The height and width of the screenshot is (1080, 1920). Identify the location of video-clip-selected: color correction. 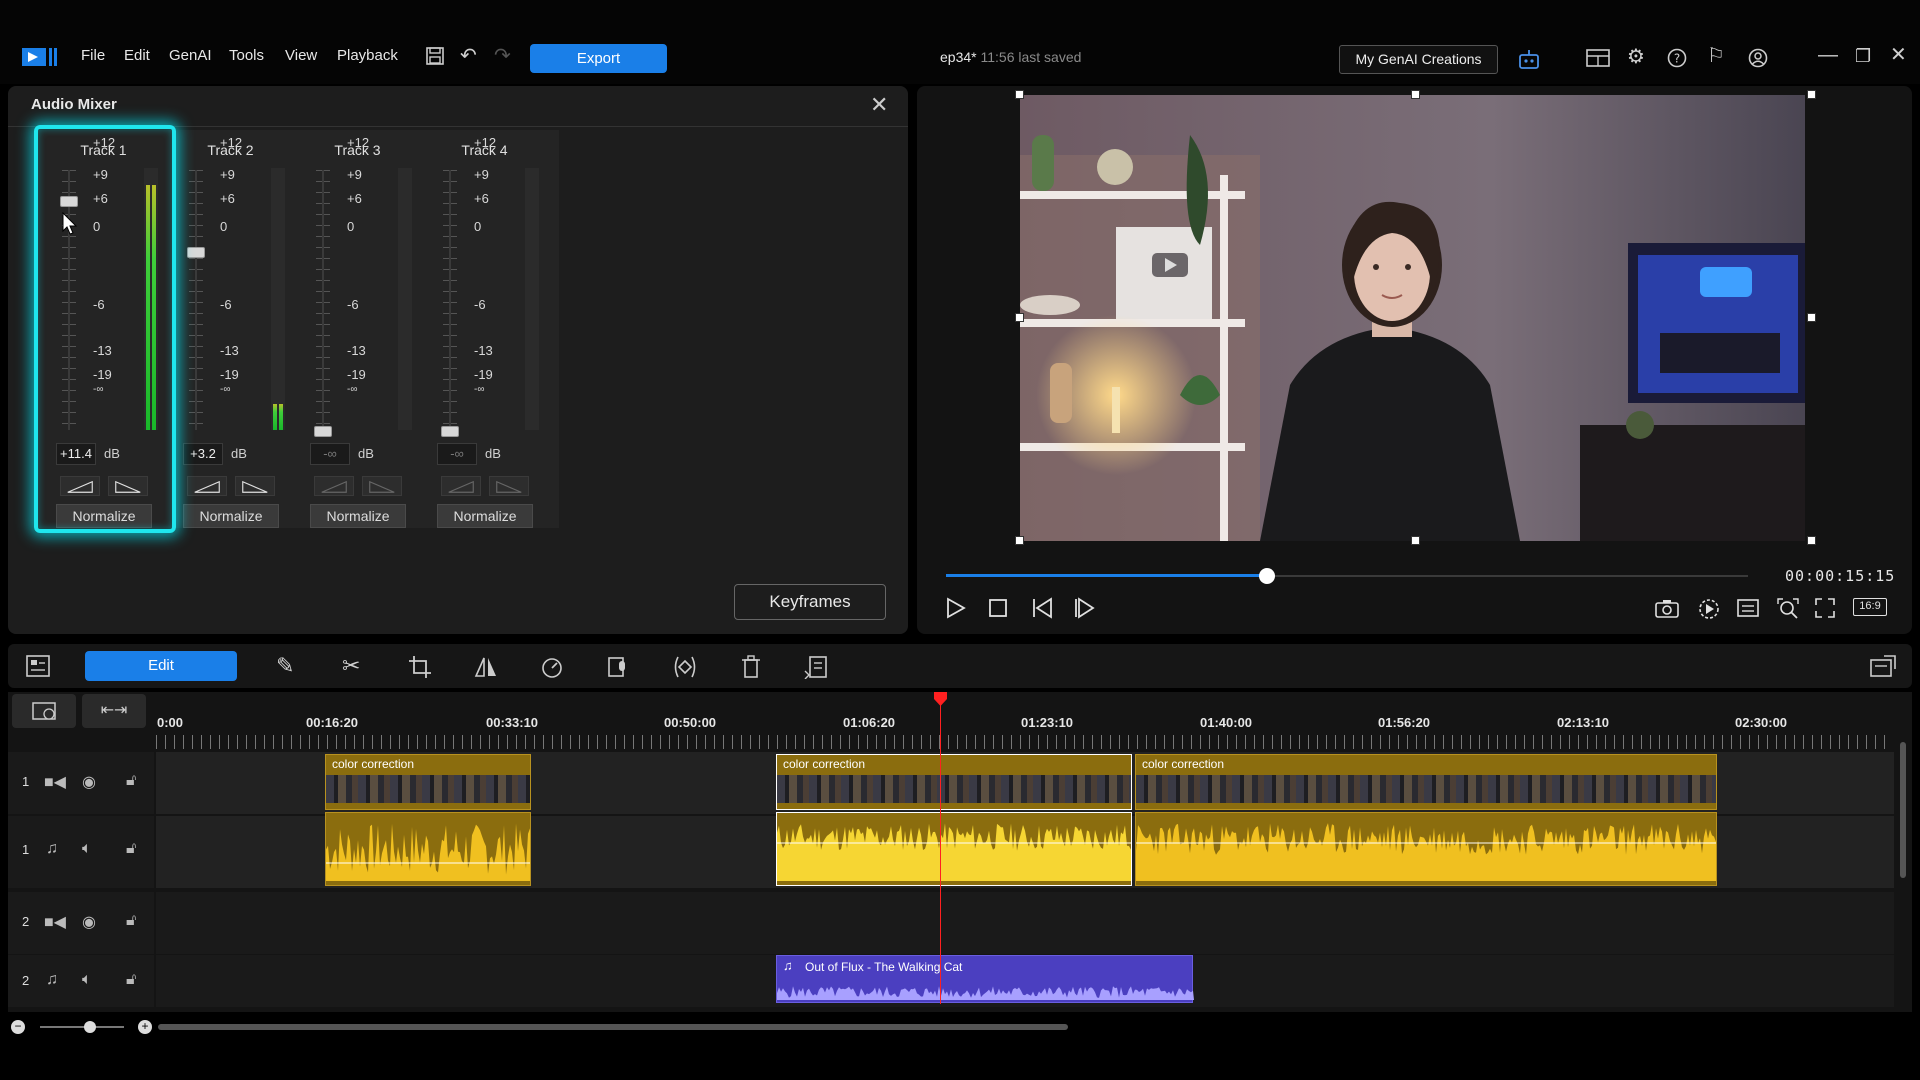
(954, 782).